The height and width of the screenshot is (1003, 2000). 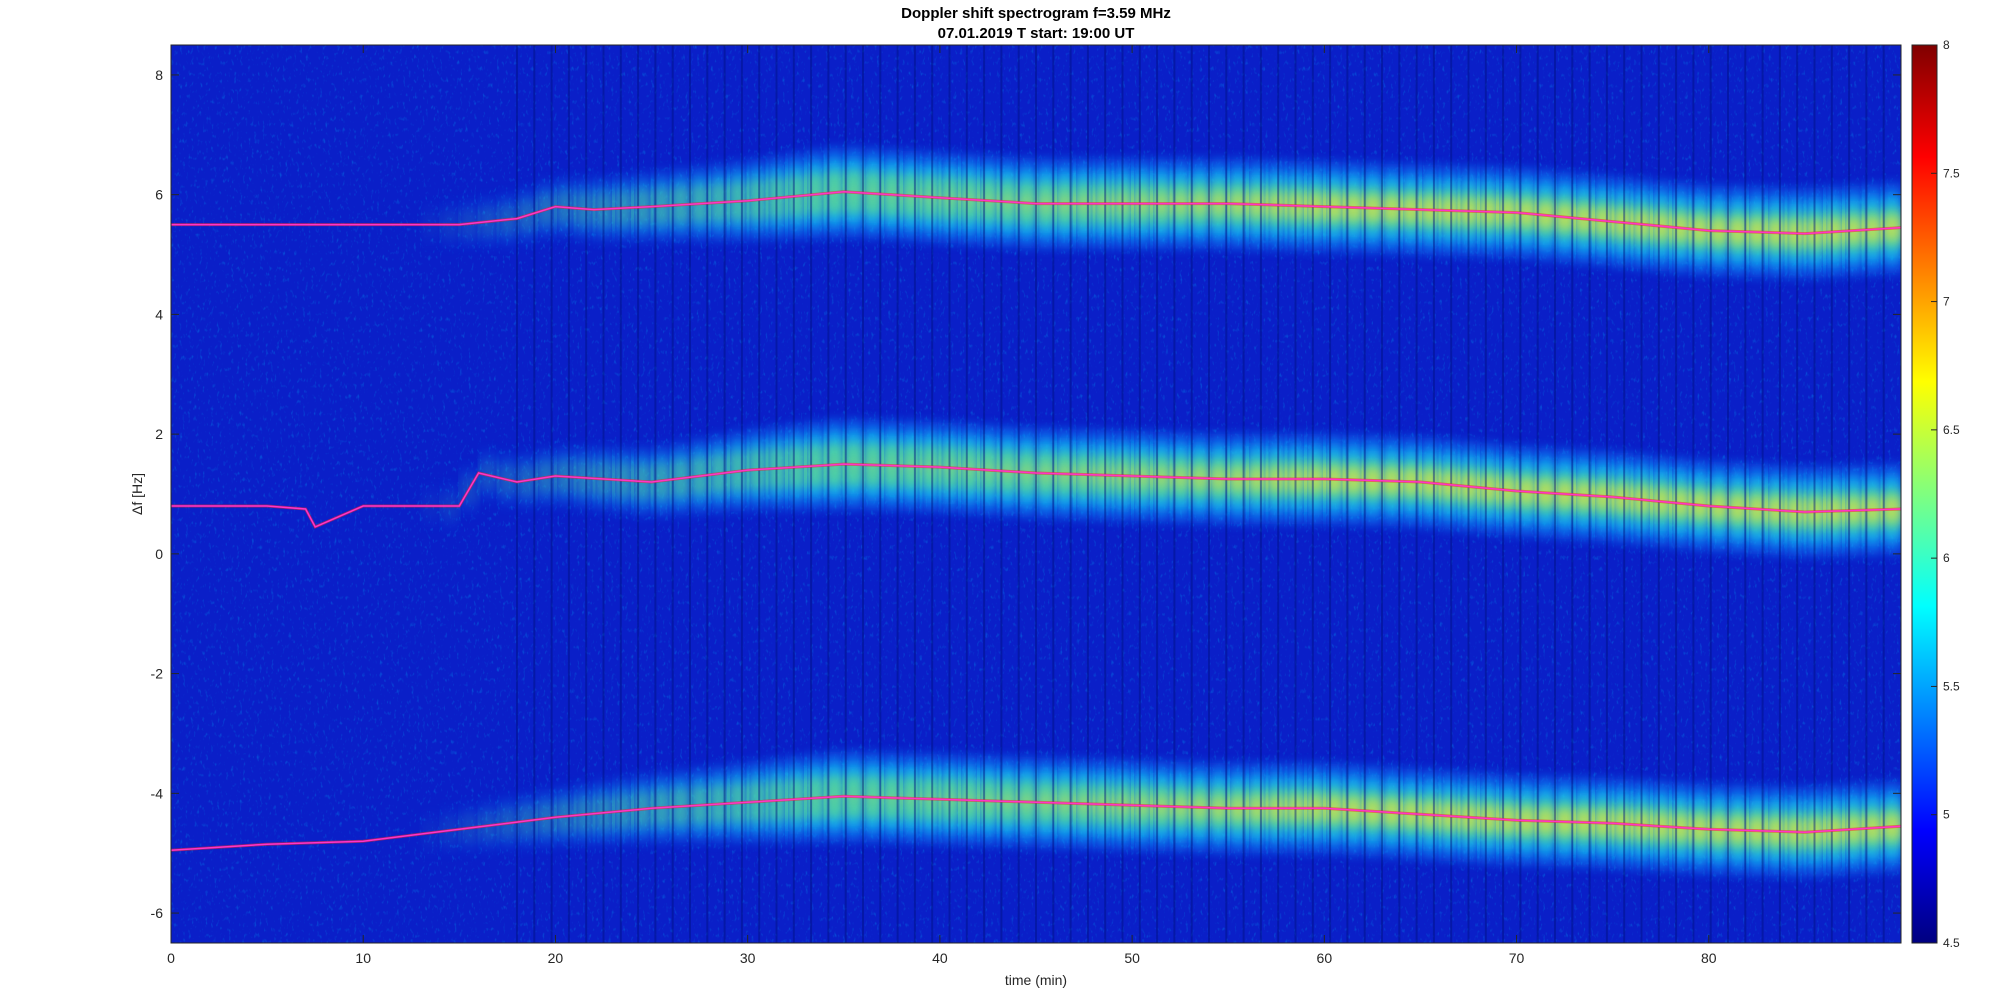 What do you see at coordinates (157, 793) in the screenshot?
I see `y-tick-label: -4` at bounding box center [157, 793].